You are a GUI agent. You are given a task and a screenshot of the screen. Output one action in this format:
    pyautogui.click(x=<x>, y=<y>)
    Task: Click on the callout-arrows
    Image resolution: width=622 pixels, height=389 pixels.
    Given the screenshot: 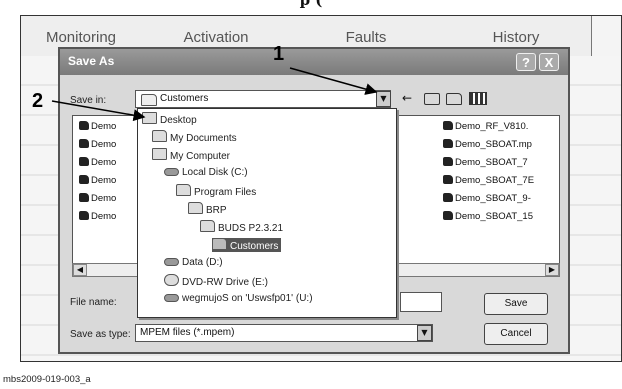 What is the action you would take?
    pyautogui.click(x=214, y=94)
    